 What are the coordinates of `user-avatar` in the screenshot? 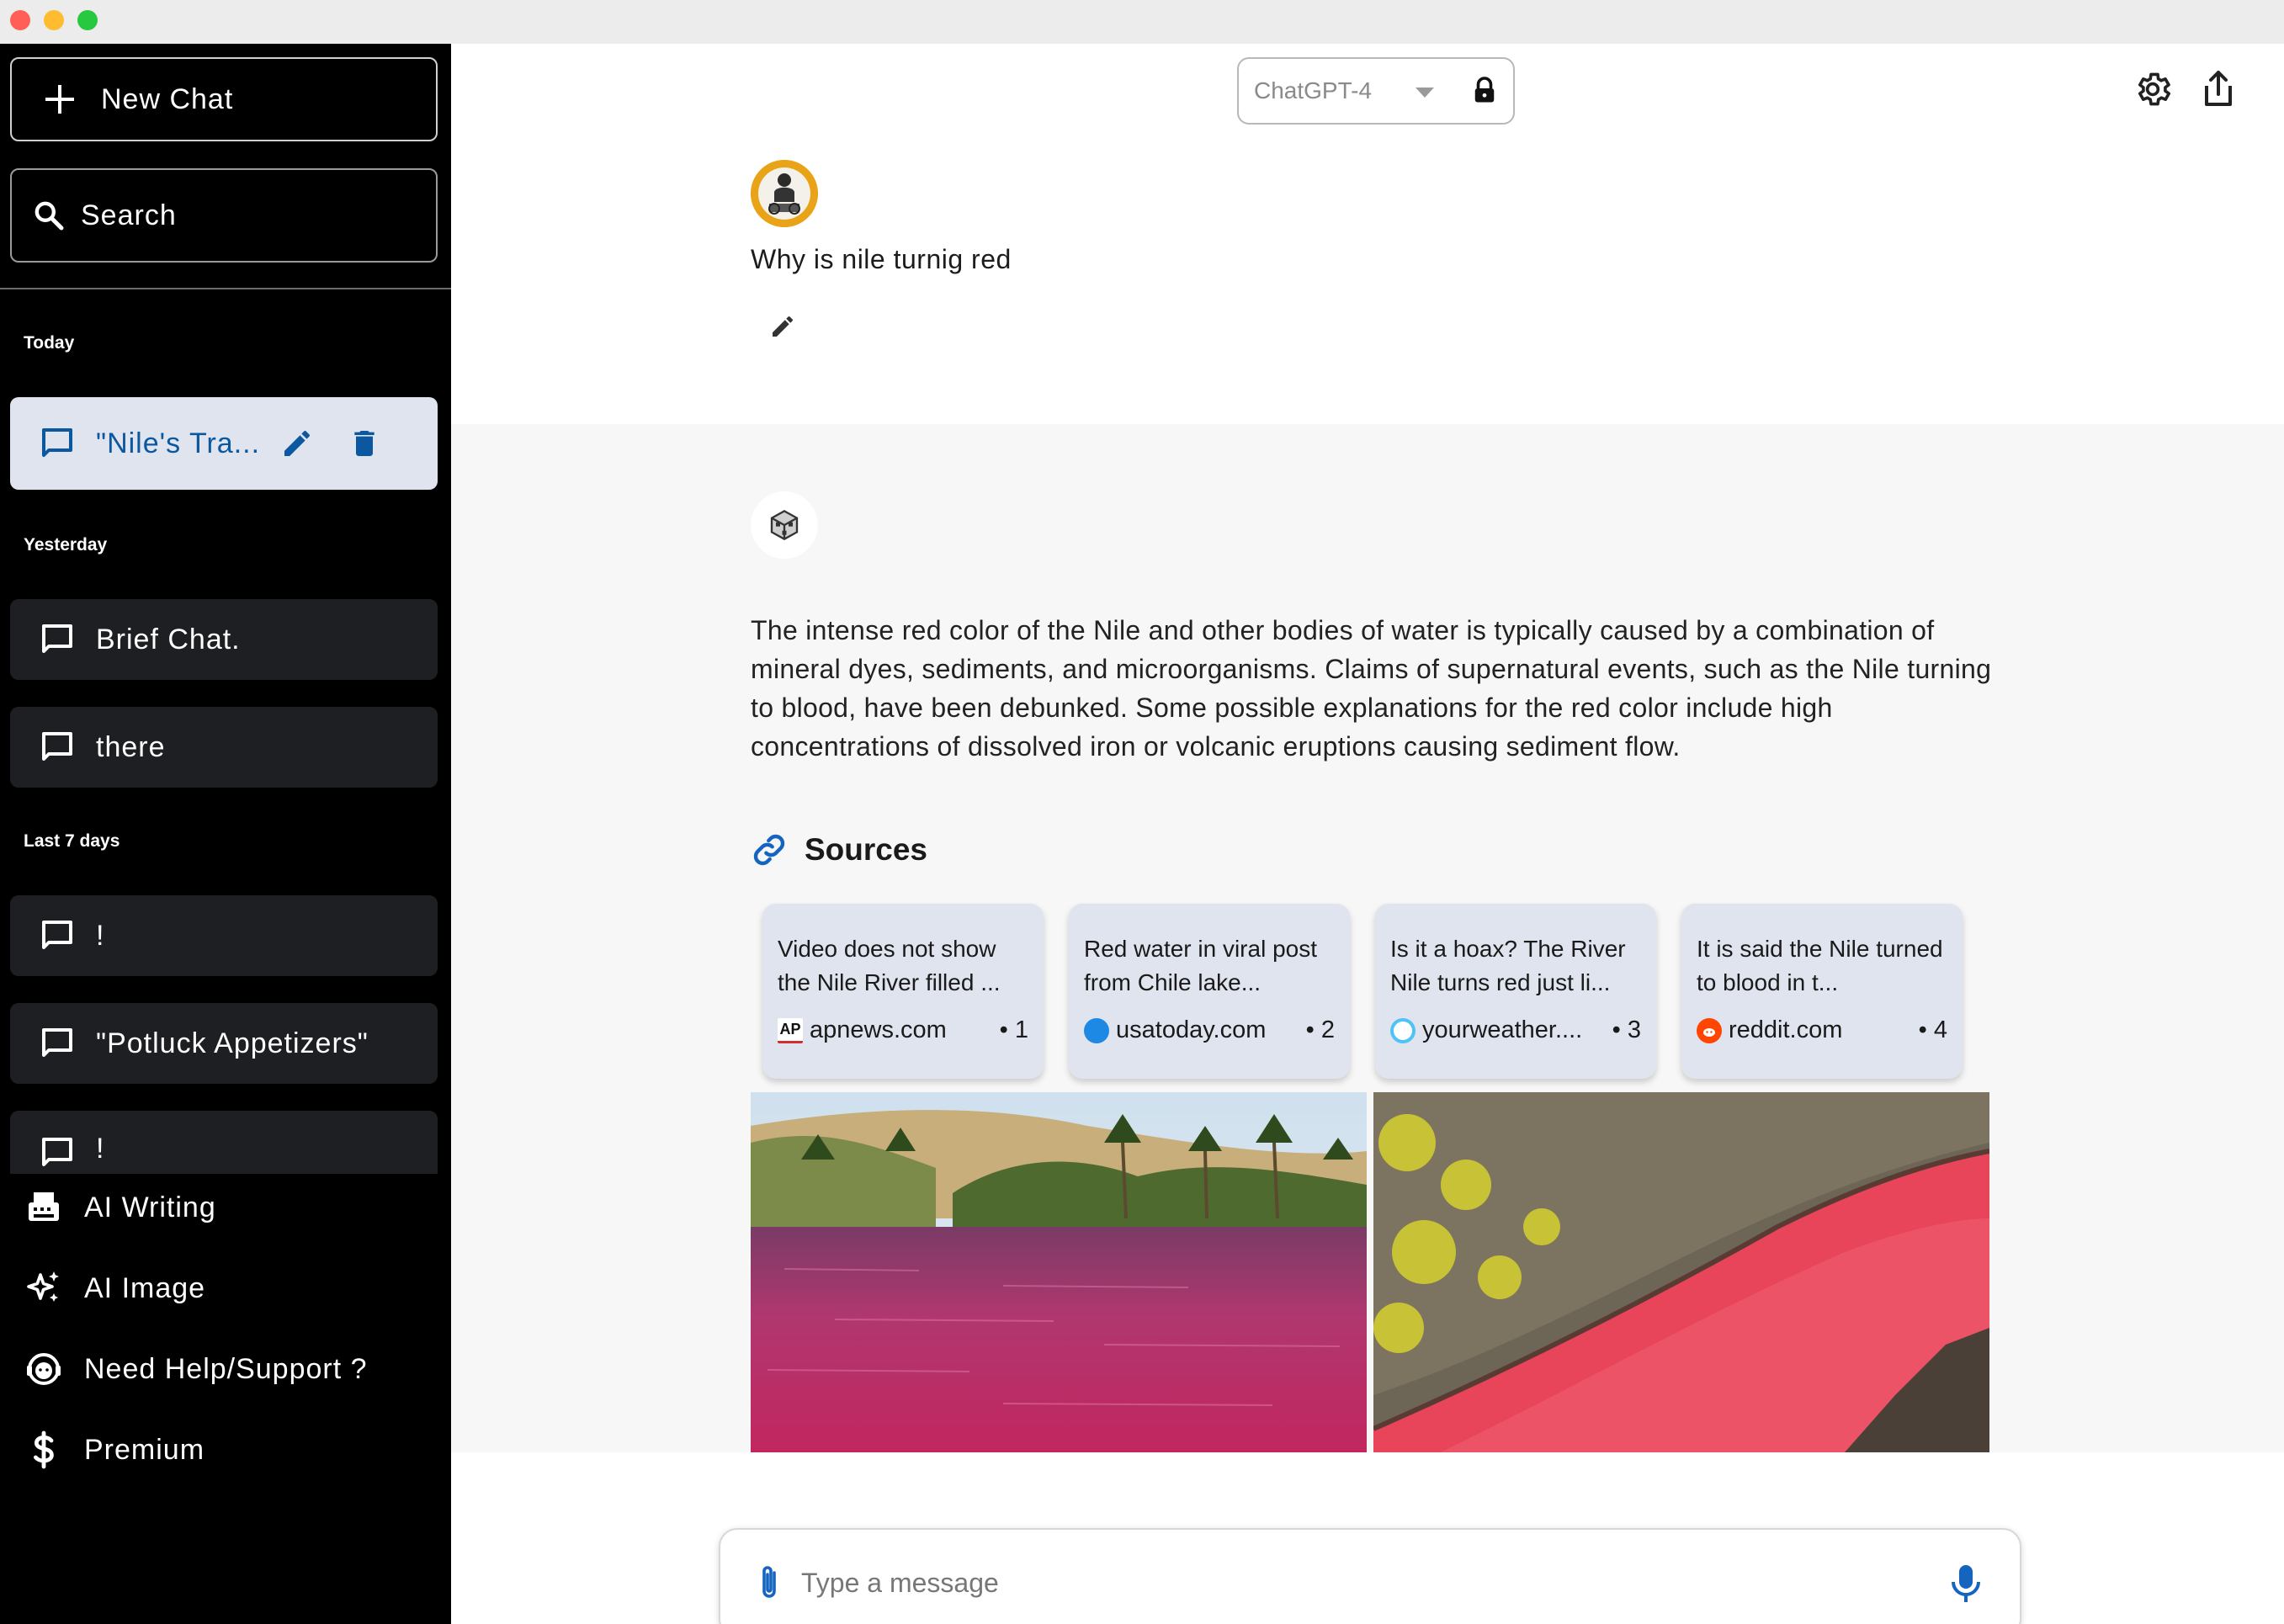 It's located at (784, 193).